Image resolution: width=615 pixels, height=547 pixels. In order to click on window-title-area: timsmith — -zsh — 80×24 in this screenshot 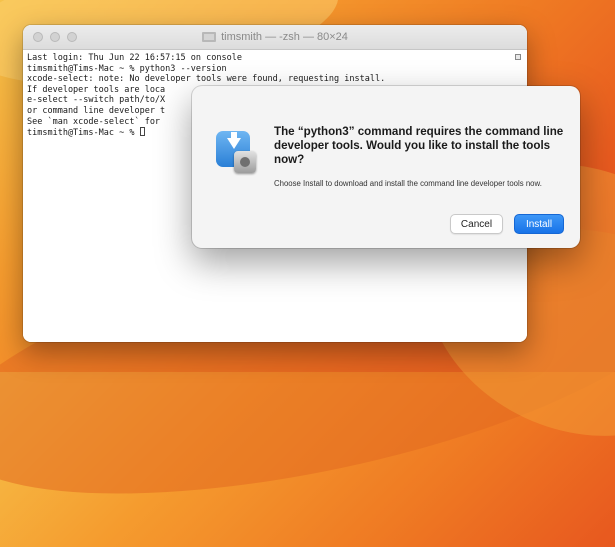, I will do `click(275, 37)`.